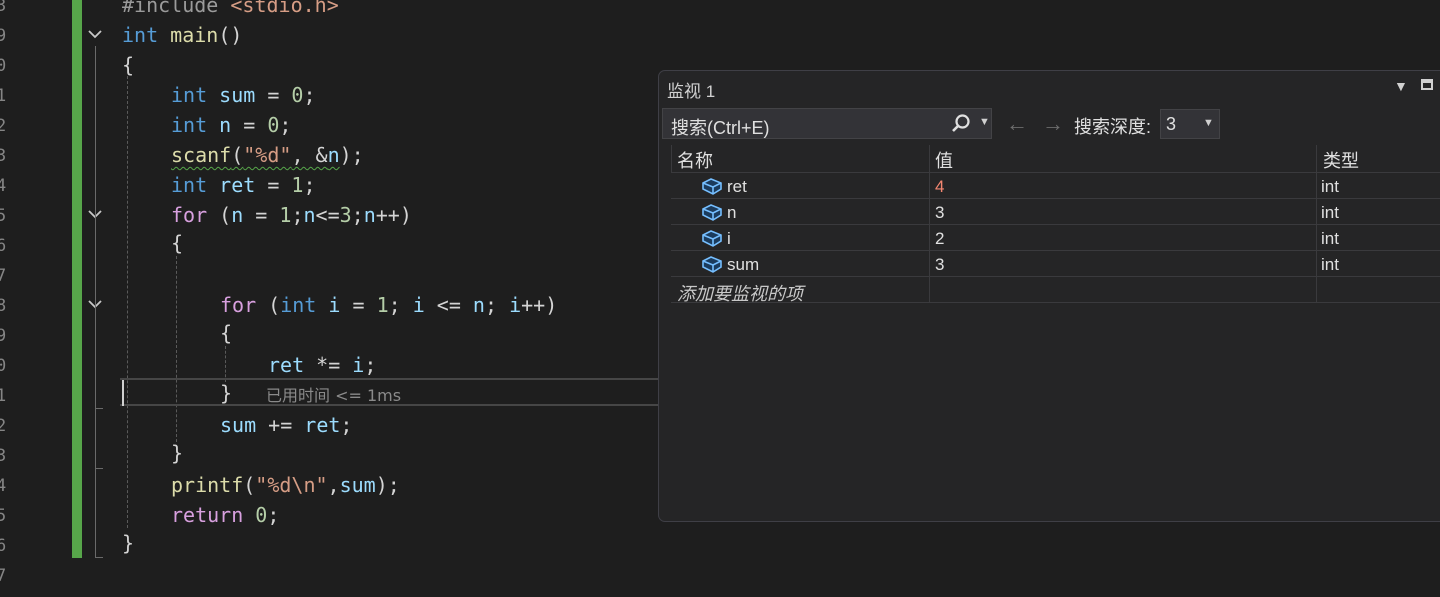 This screenshot has height=597, width=1440. Describe the element at coordinates (1341, 159) in the screenshot. I see `column-header-type: 类型` at that location.